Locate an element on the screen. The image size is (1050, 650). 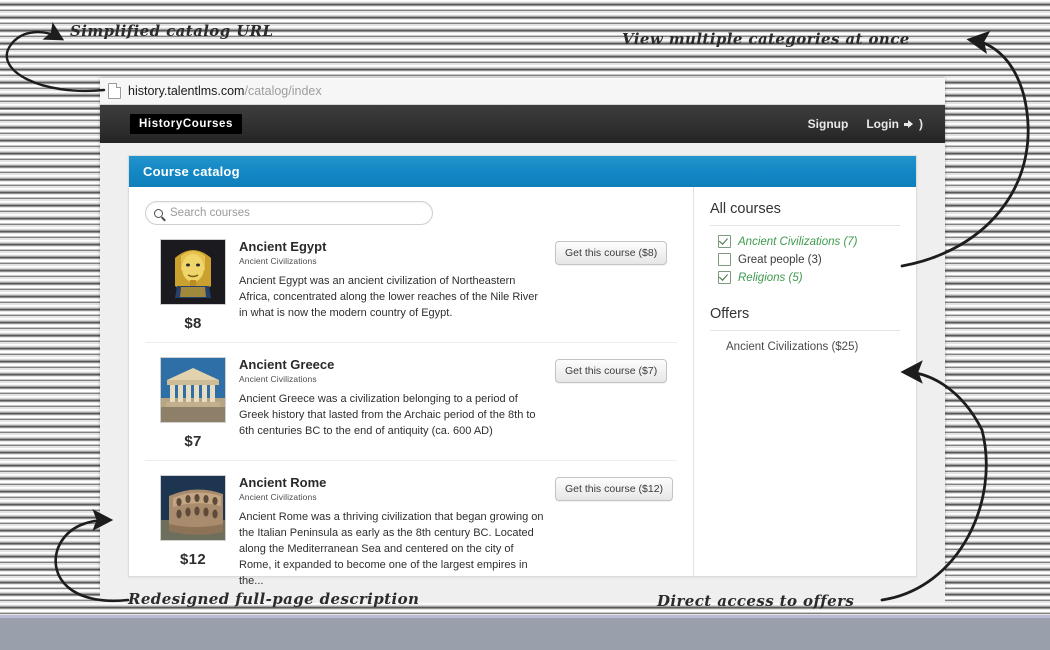
sidebar-item-religions: Religions (5) is located at coordinates (809, 277).